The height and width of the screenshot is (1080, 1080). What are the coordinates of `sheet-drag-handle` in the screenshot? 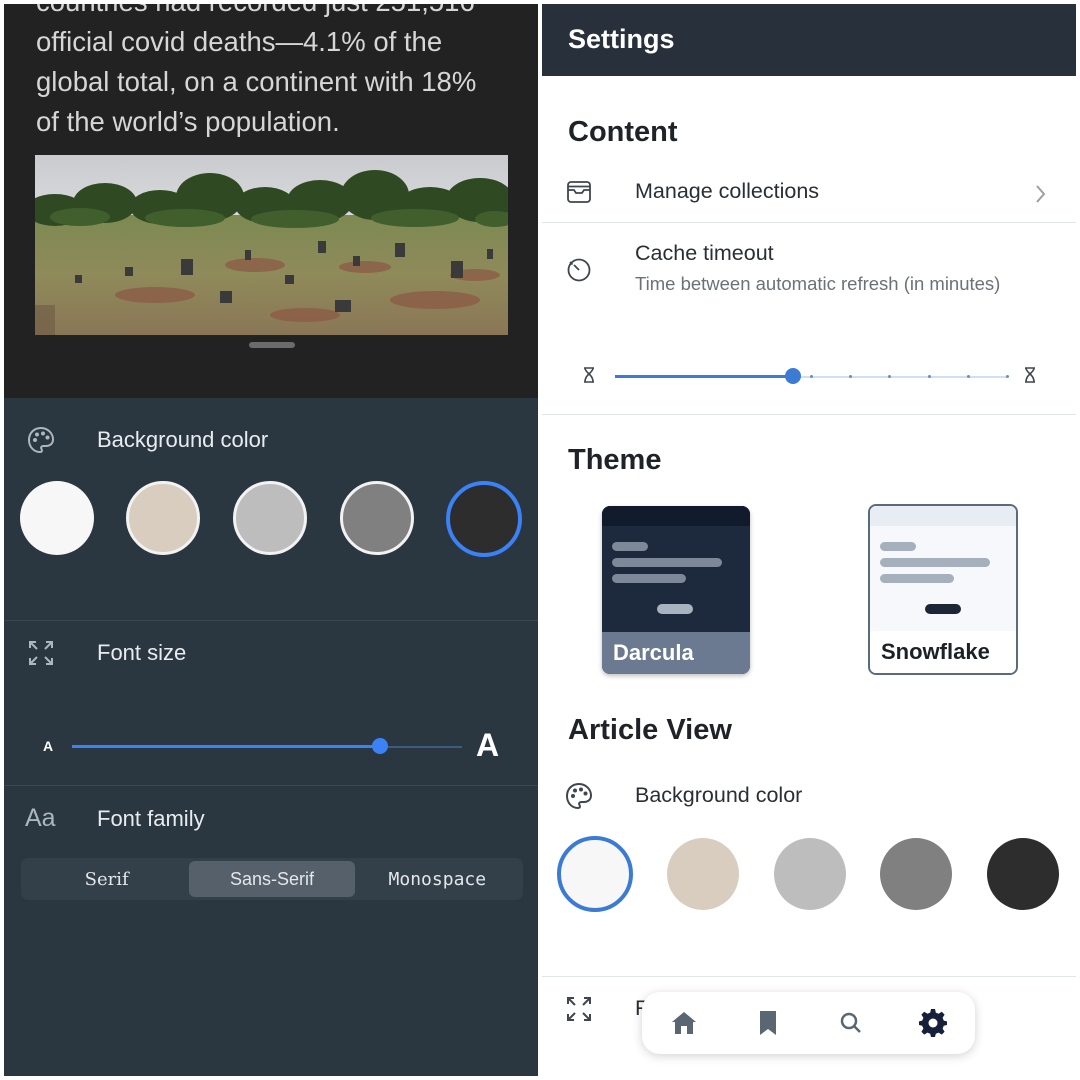 It's located at (272, 345).